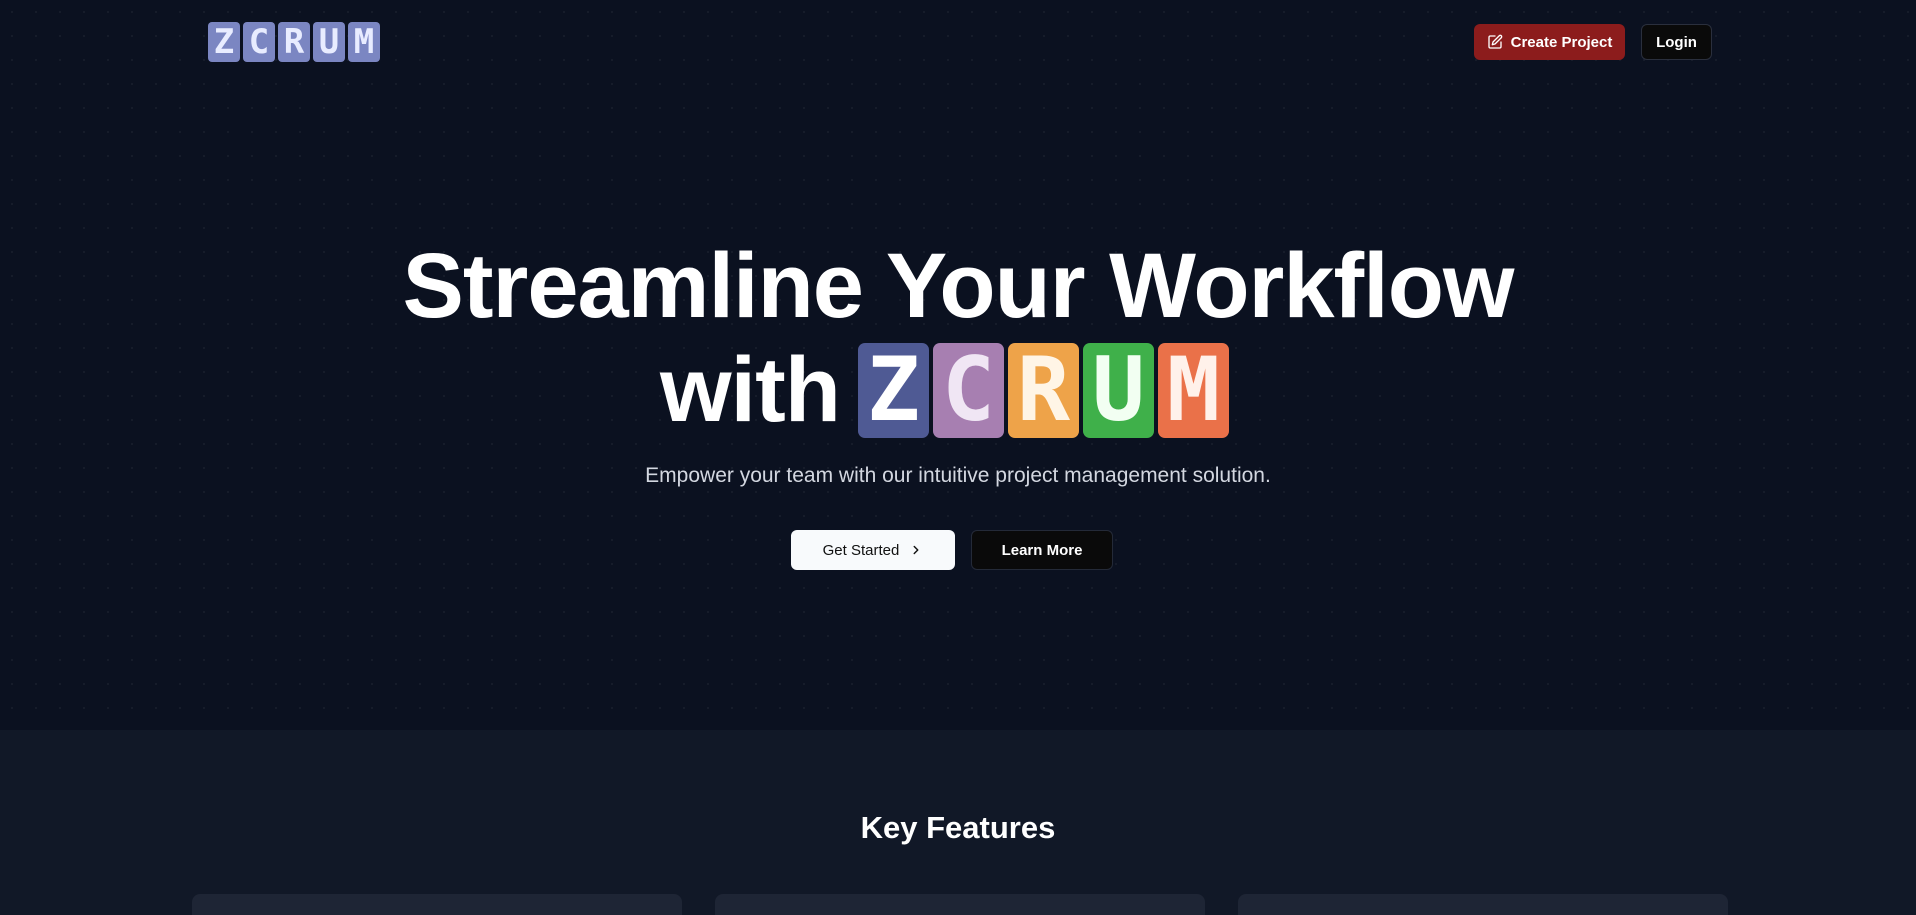 Image resolution: width=1916 pixels, height=915 pixels. Describe the element at coordinates (958, 286) in the screenshot. I see `hero-headline: Streamline Your Workflow` at that location.